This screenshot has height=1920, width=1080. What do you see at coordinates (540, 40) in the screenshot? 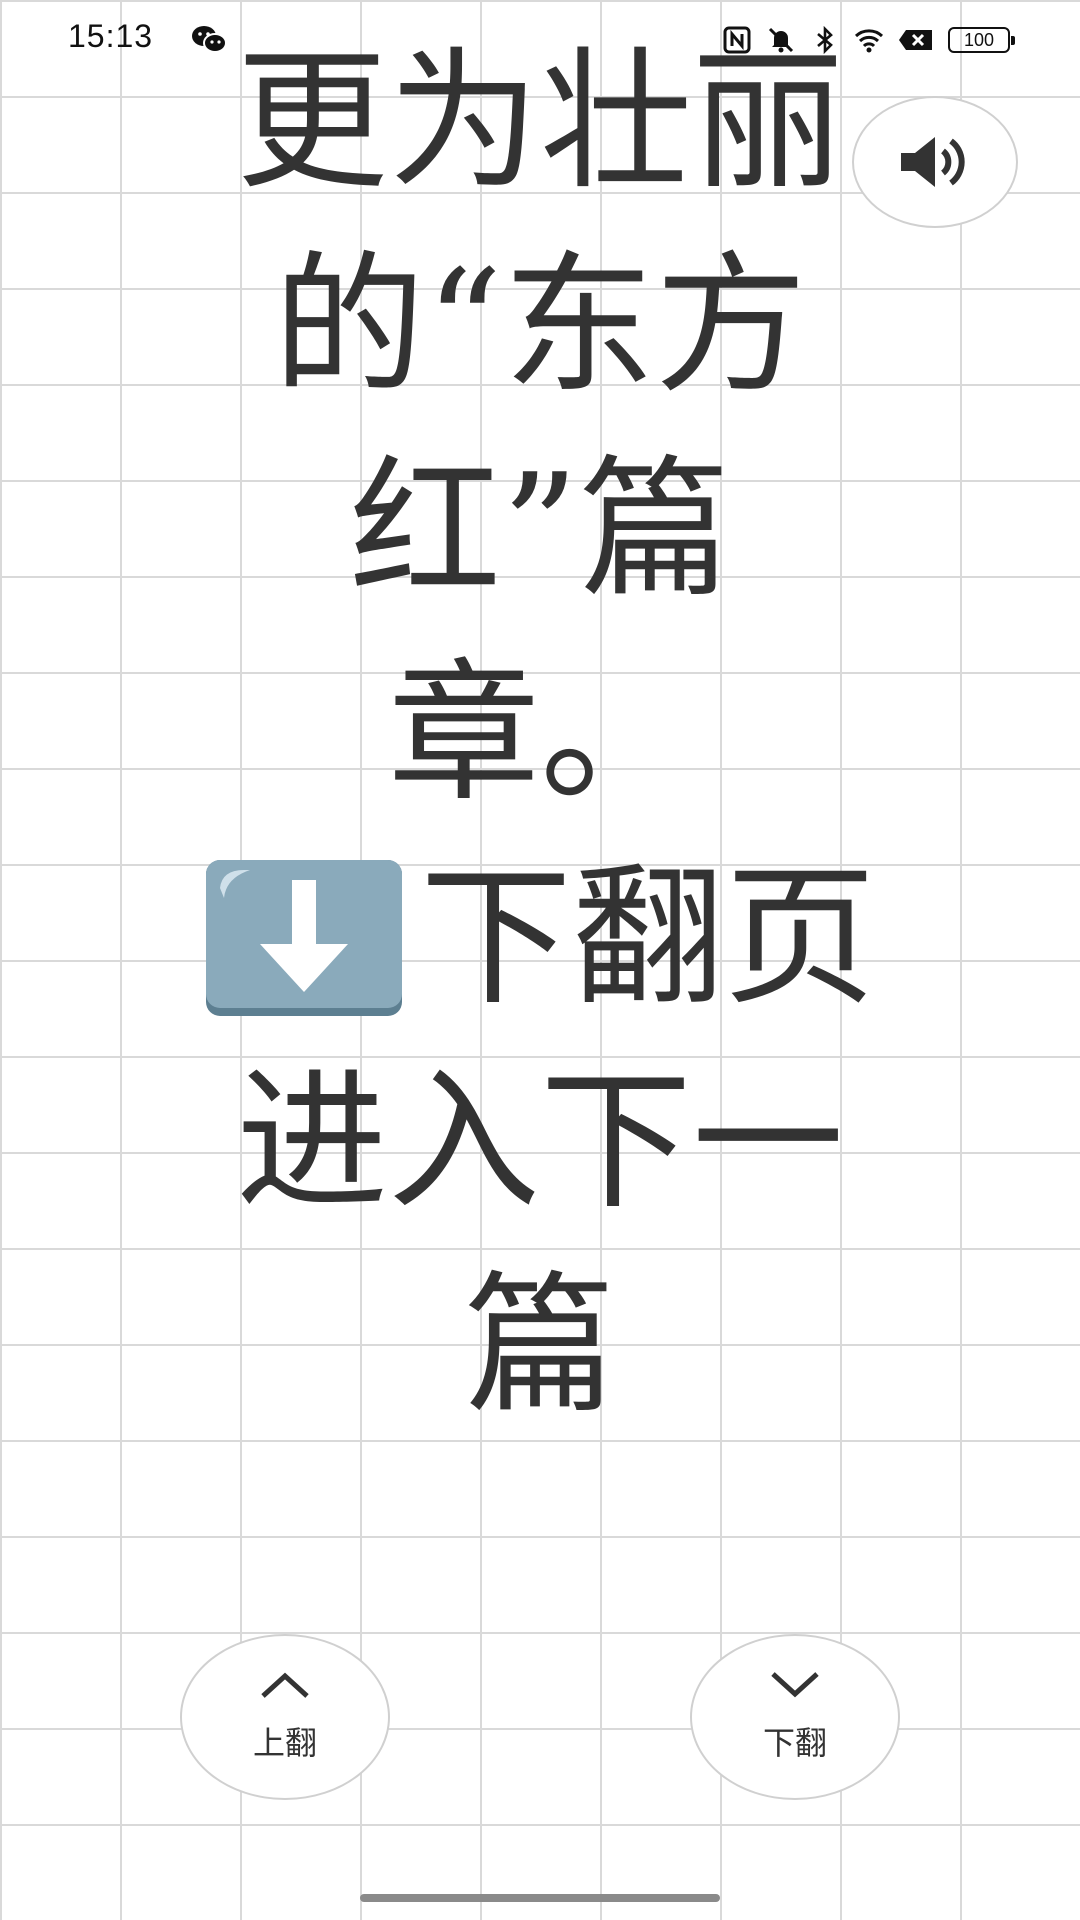
I see `status-bar: 15:13 100` at bounding box center [540, 40].